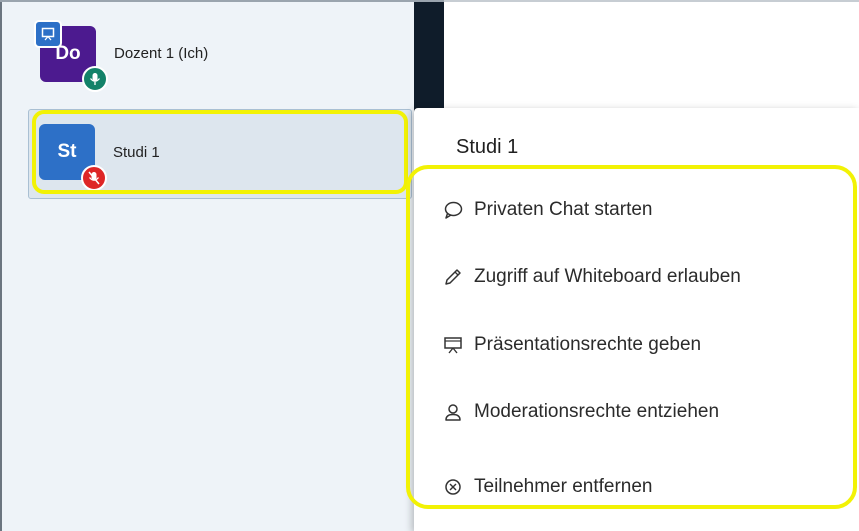 This screenshot has width=859, height=531. What do you see at coordinates (48, 34) in the screenshot?
I see `presenter-icon` at bounding box center [48, 34].